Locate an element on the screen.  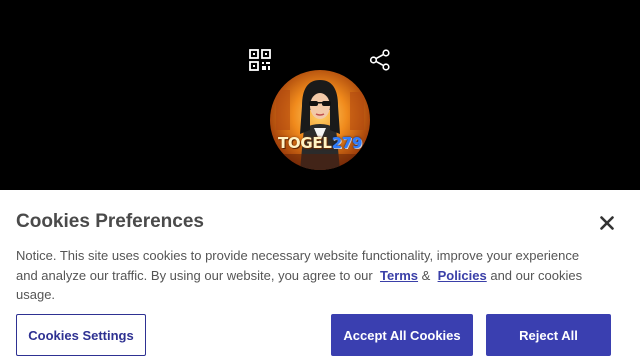
notice-ampersand: & is located at coordinates (426, 275).